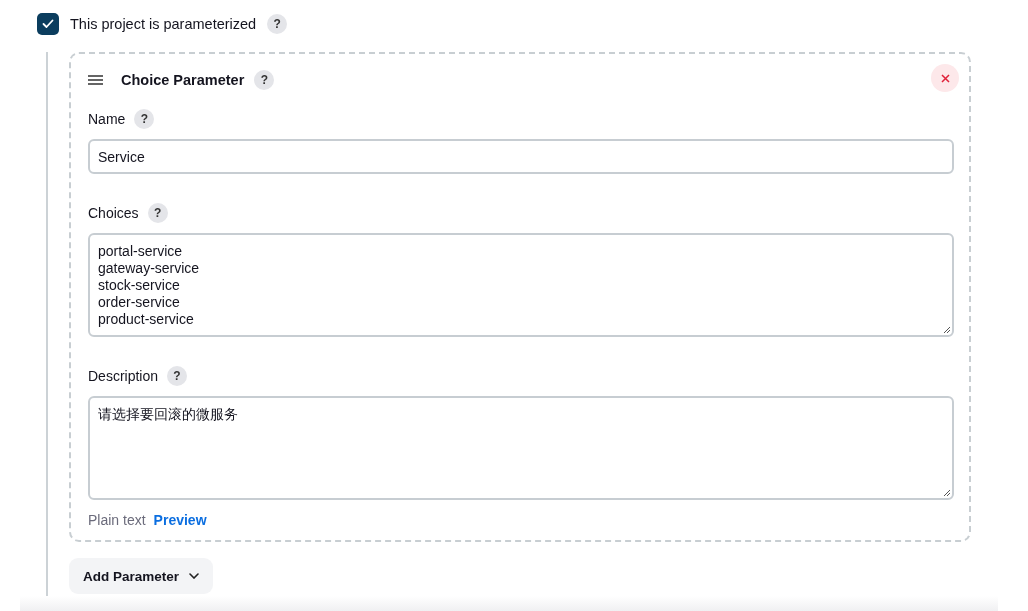 This screenshot has height=611, width=1028. Describe the element at coordinates (183, 80) in the screenshot. I see `parameter-title: Choice Parameter` at that location.